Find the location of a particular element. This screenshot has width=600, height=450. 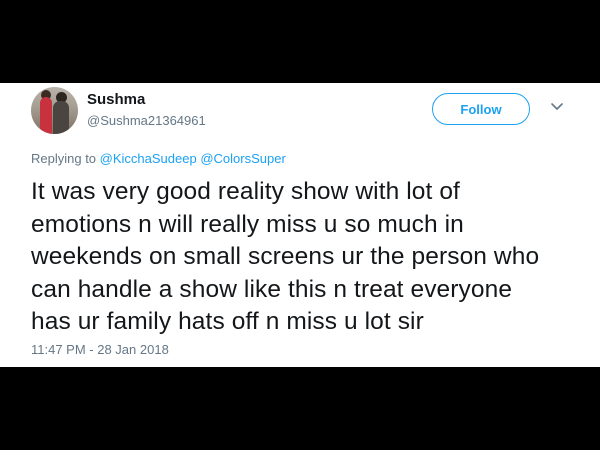

user-name: Sushma is located at coordinates (116, 99).